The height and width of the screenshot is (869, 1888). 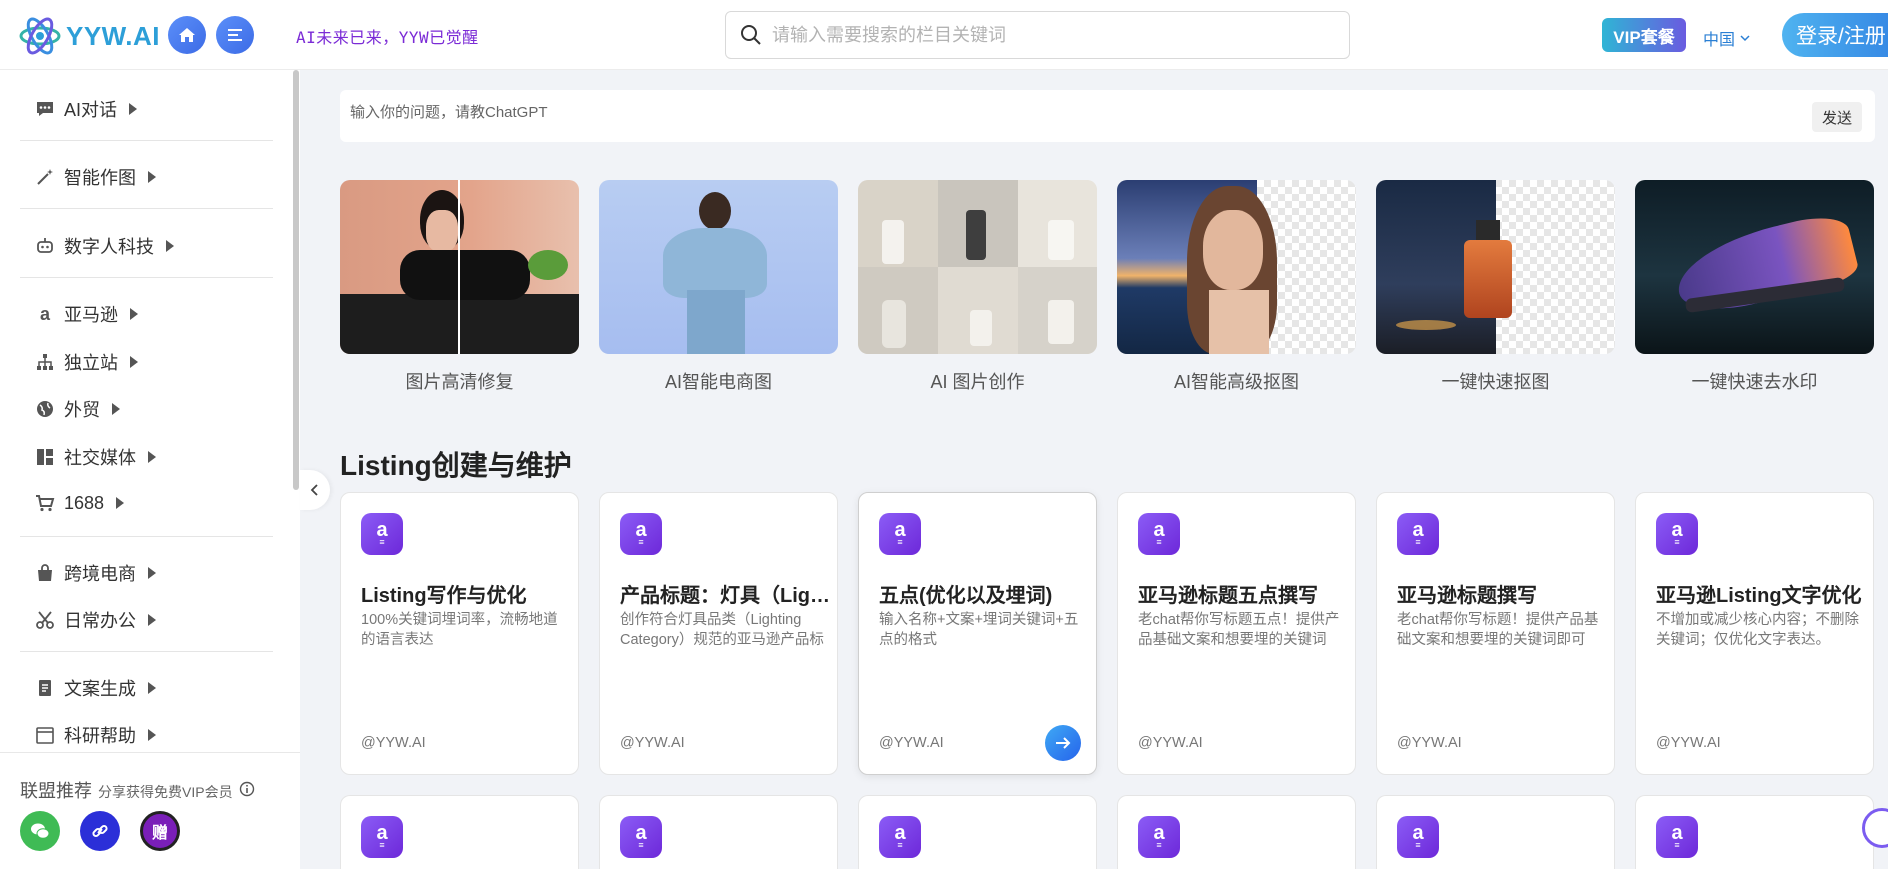 I want to click on search-box, so click(x=1037, y=35).